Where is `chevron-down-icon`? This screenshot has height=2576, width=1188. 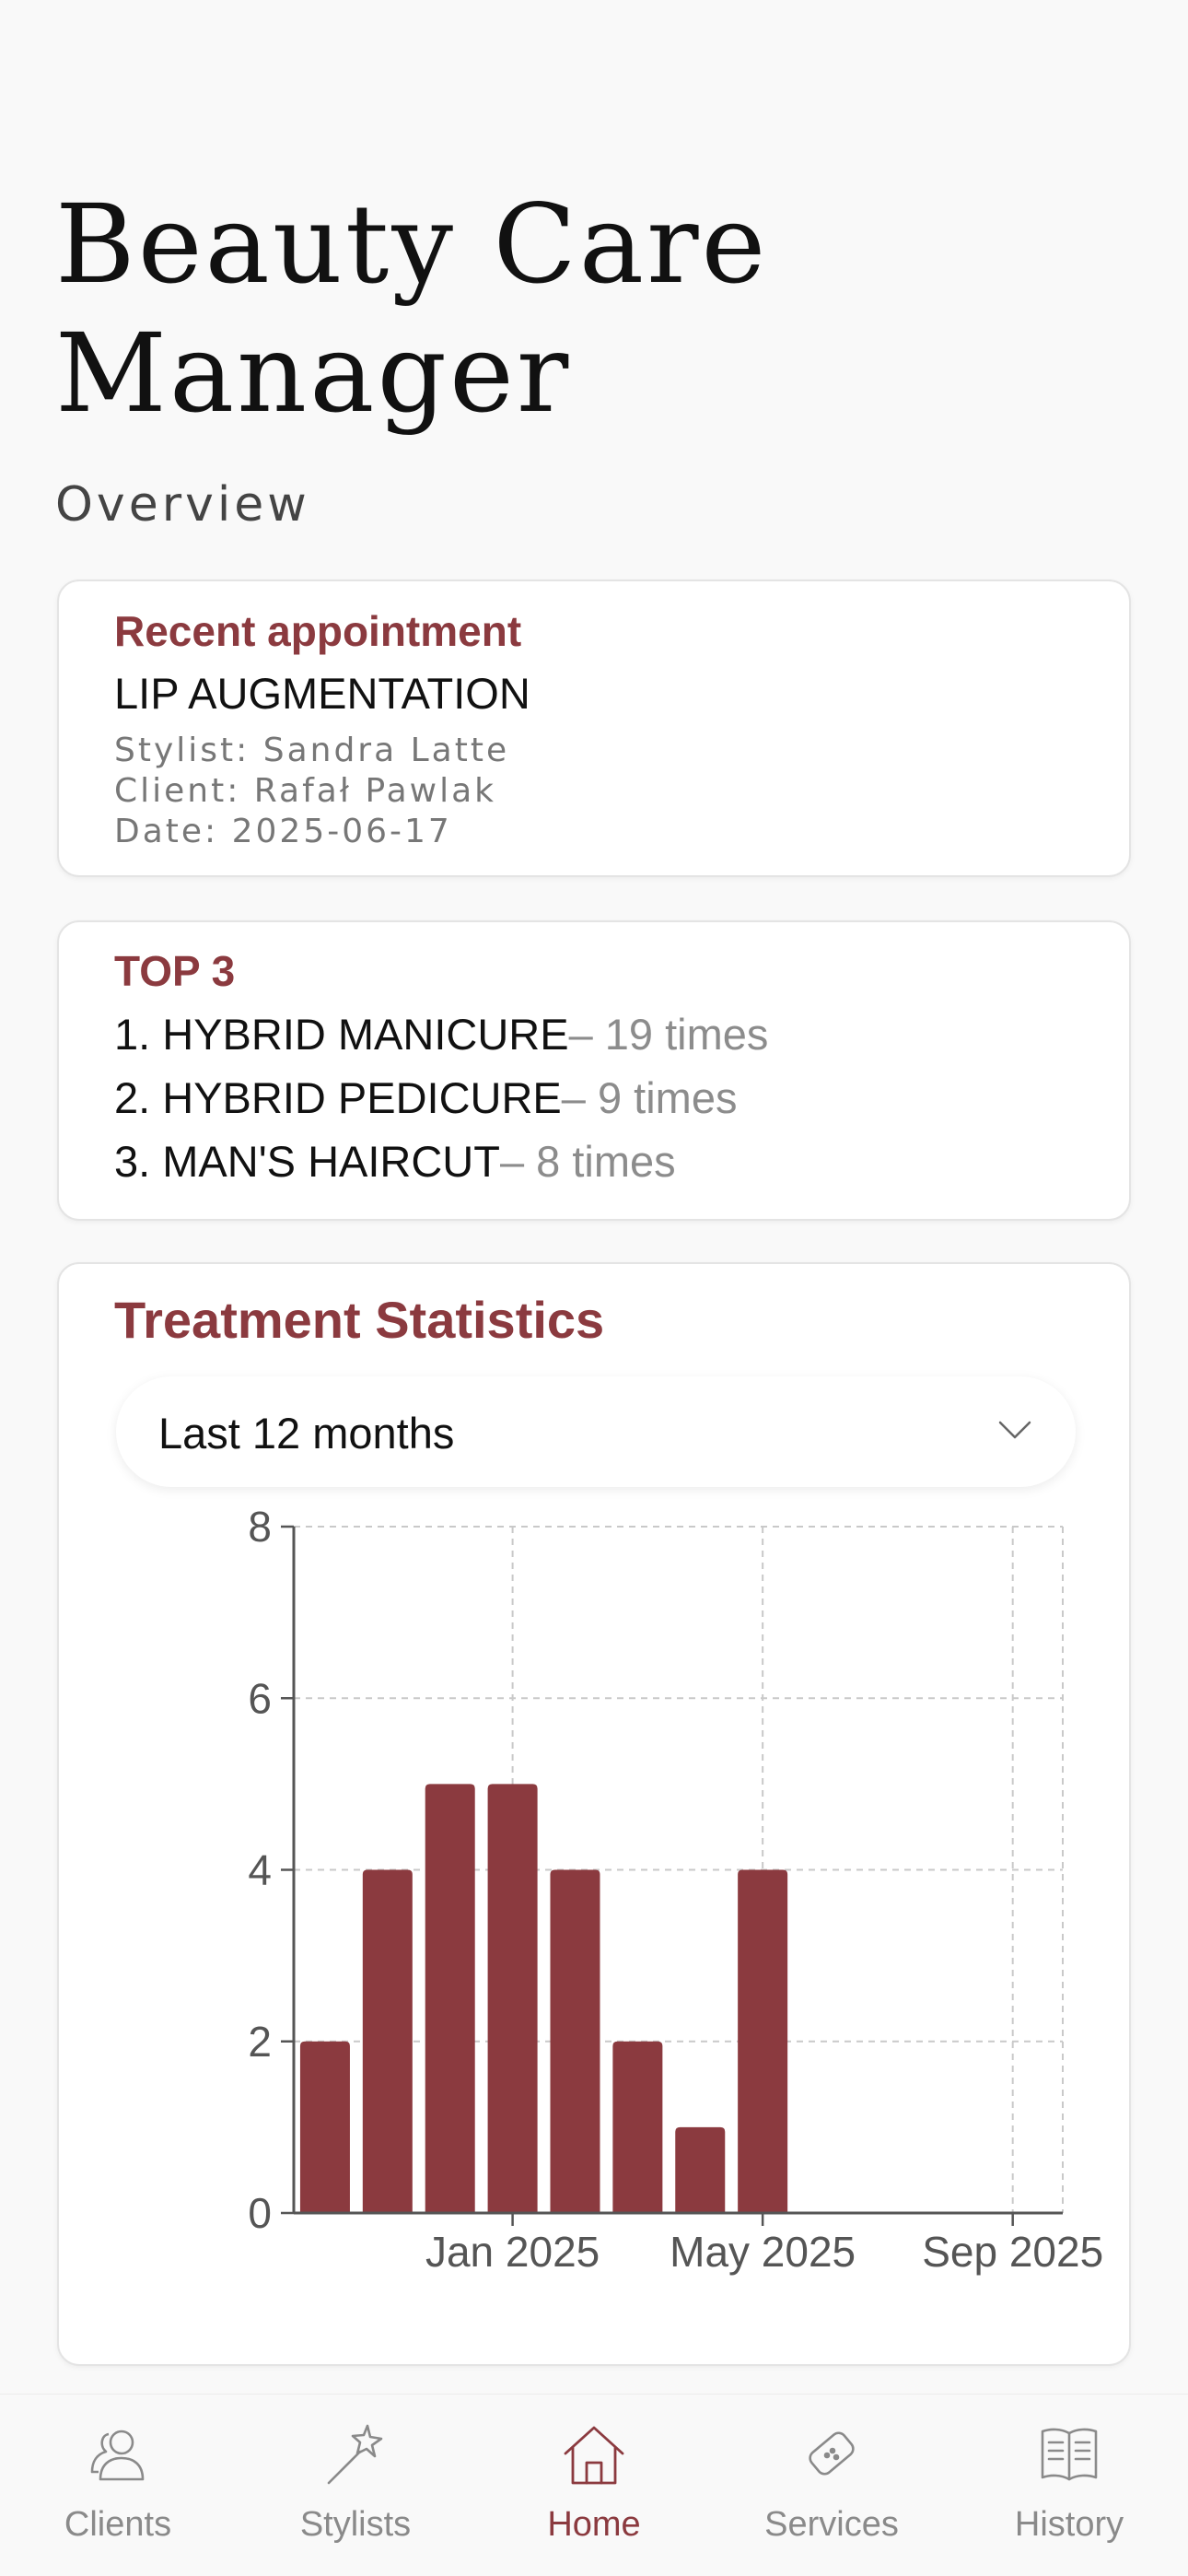 chevron-down-icon is located at coordinates (1014, 1430).